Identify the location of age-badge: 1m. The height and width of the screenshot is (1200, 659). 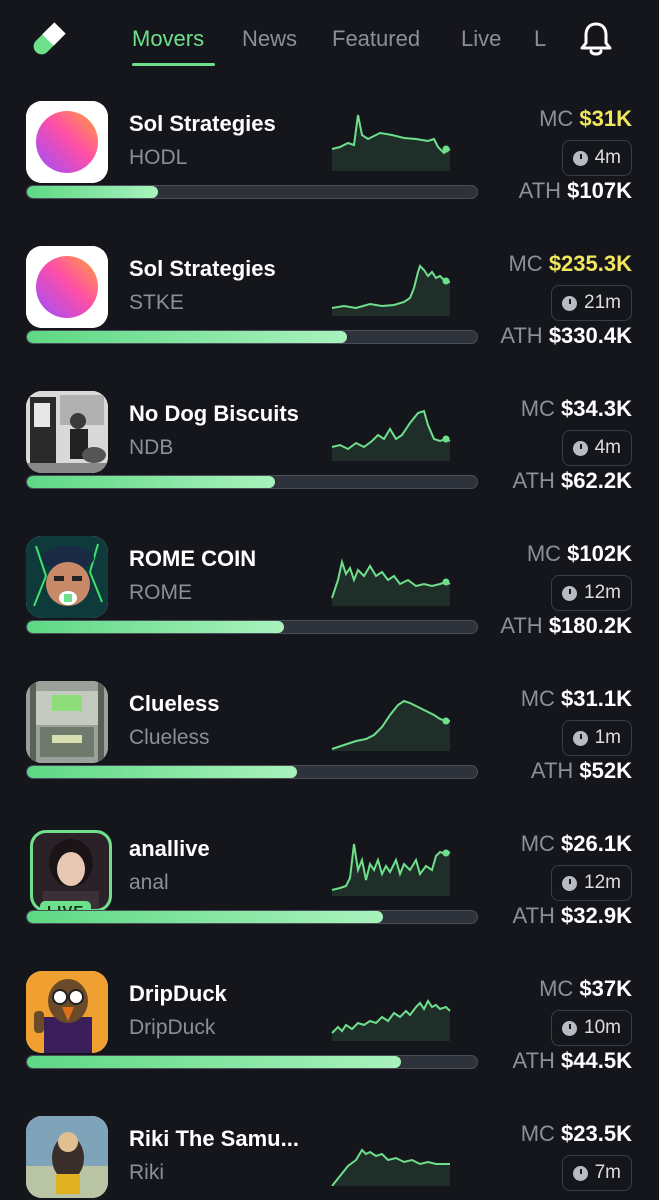
(596, 738).